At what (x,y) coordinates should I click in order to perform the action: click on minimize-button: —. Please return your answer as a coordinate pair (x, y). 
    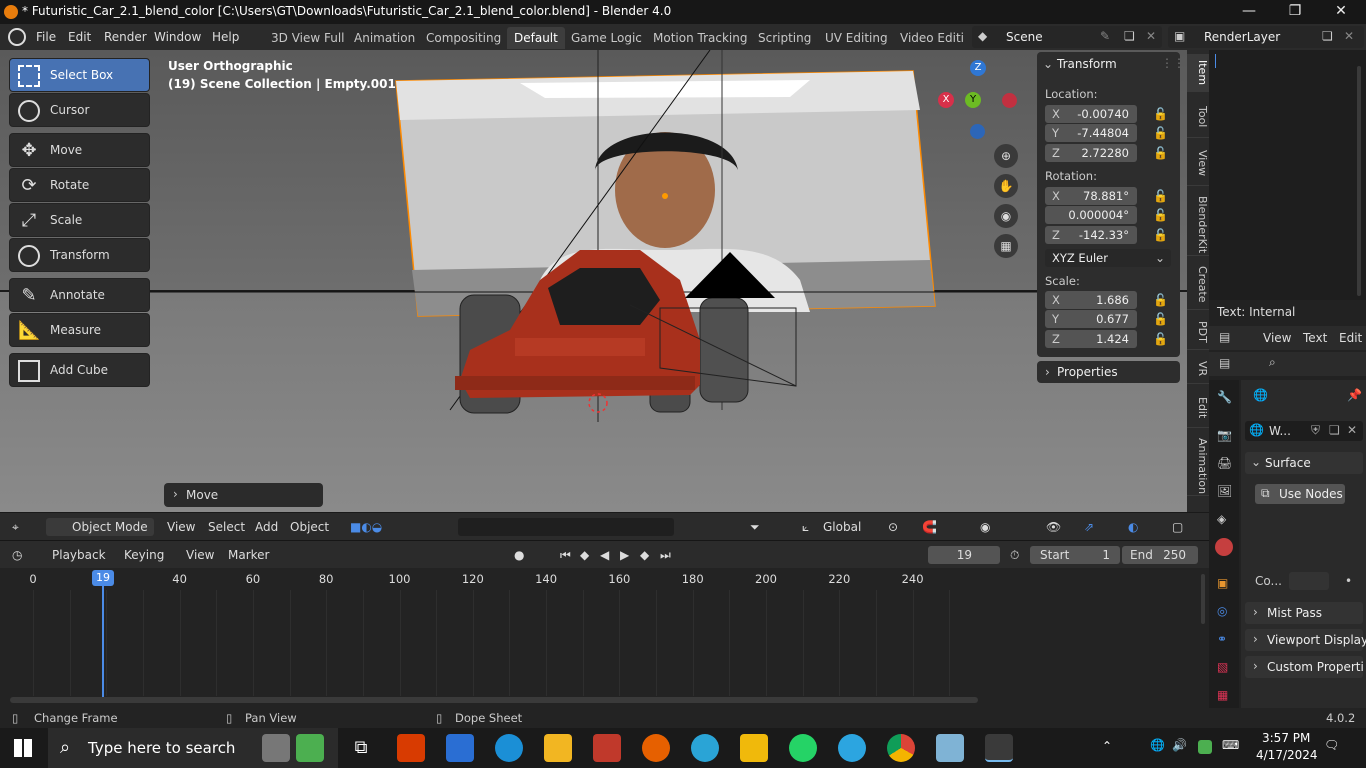
    Looking at the image, I should click on (1249, 12).